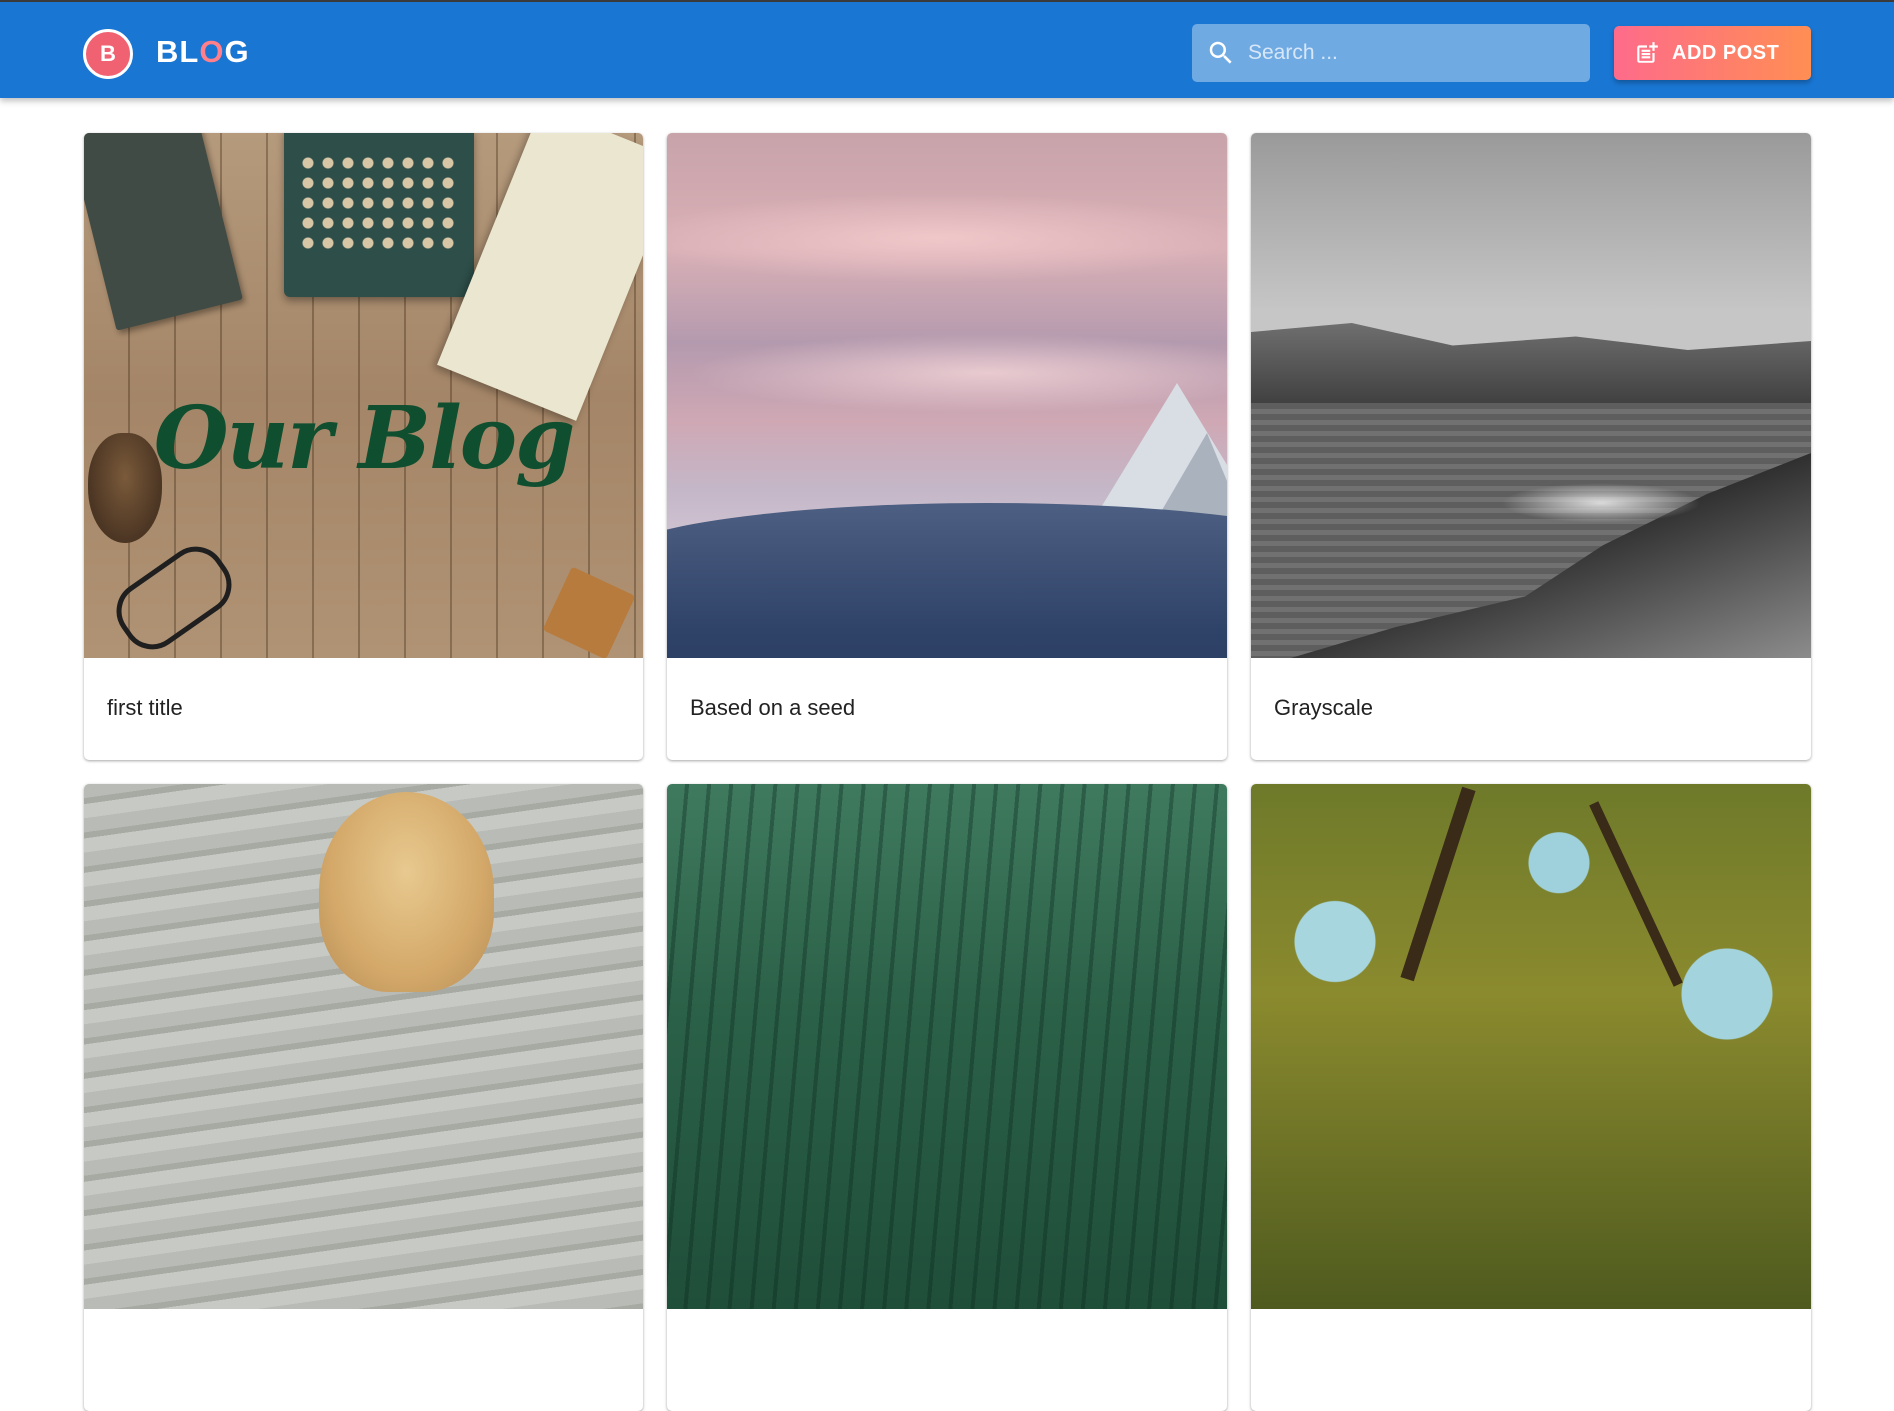 The width and height of the screenshot is (1894, 1411). I want to click on post-image: Our Blog, so click(363, 395).